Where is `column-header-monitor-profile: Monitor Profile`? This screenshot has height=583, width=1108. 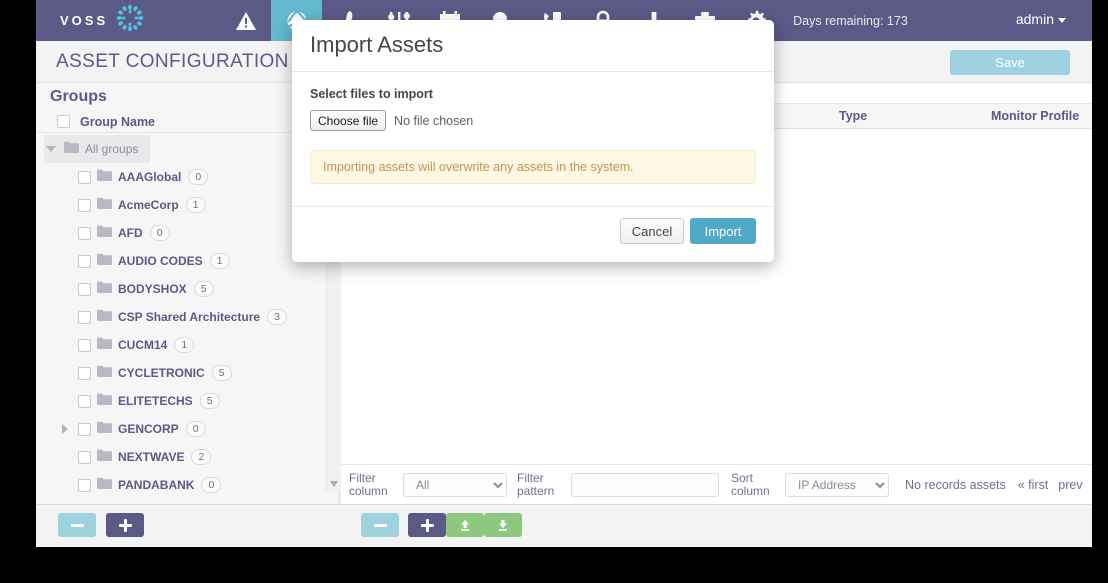
column-header-monitor-profile: Monitor Profile is located at coordinates (1035, 116).